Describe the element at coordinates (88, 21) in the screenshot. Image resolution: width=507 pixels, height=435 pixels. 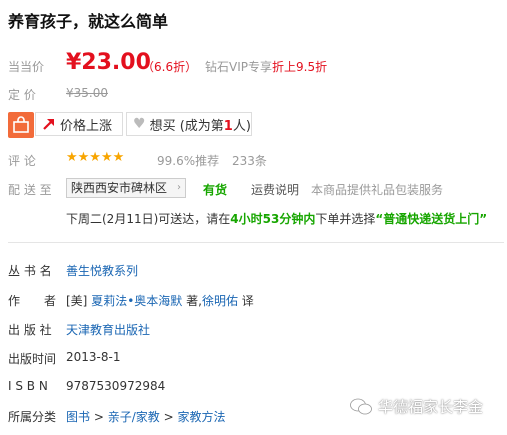
I see `product-title: 养育孩子，就这么简单` at that location.